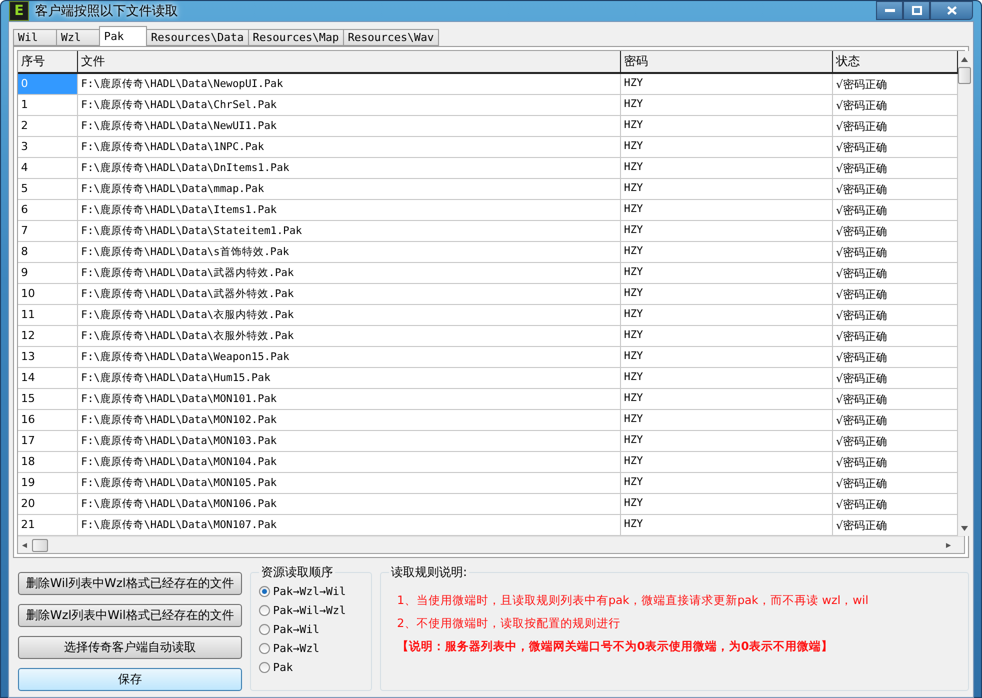  What do you see at coordinates (197, 37) in the screenshot?
I see `tab: Resources\Data` at bounding box center [197, 37].